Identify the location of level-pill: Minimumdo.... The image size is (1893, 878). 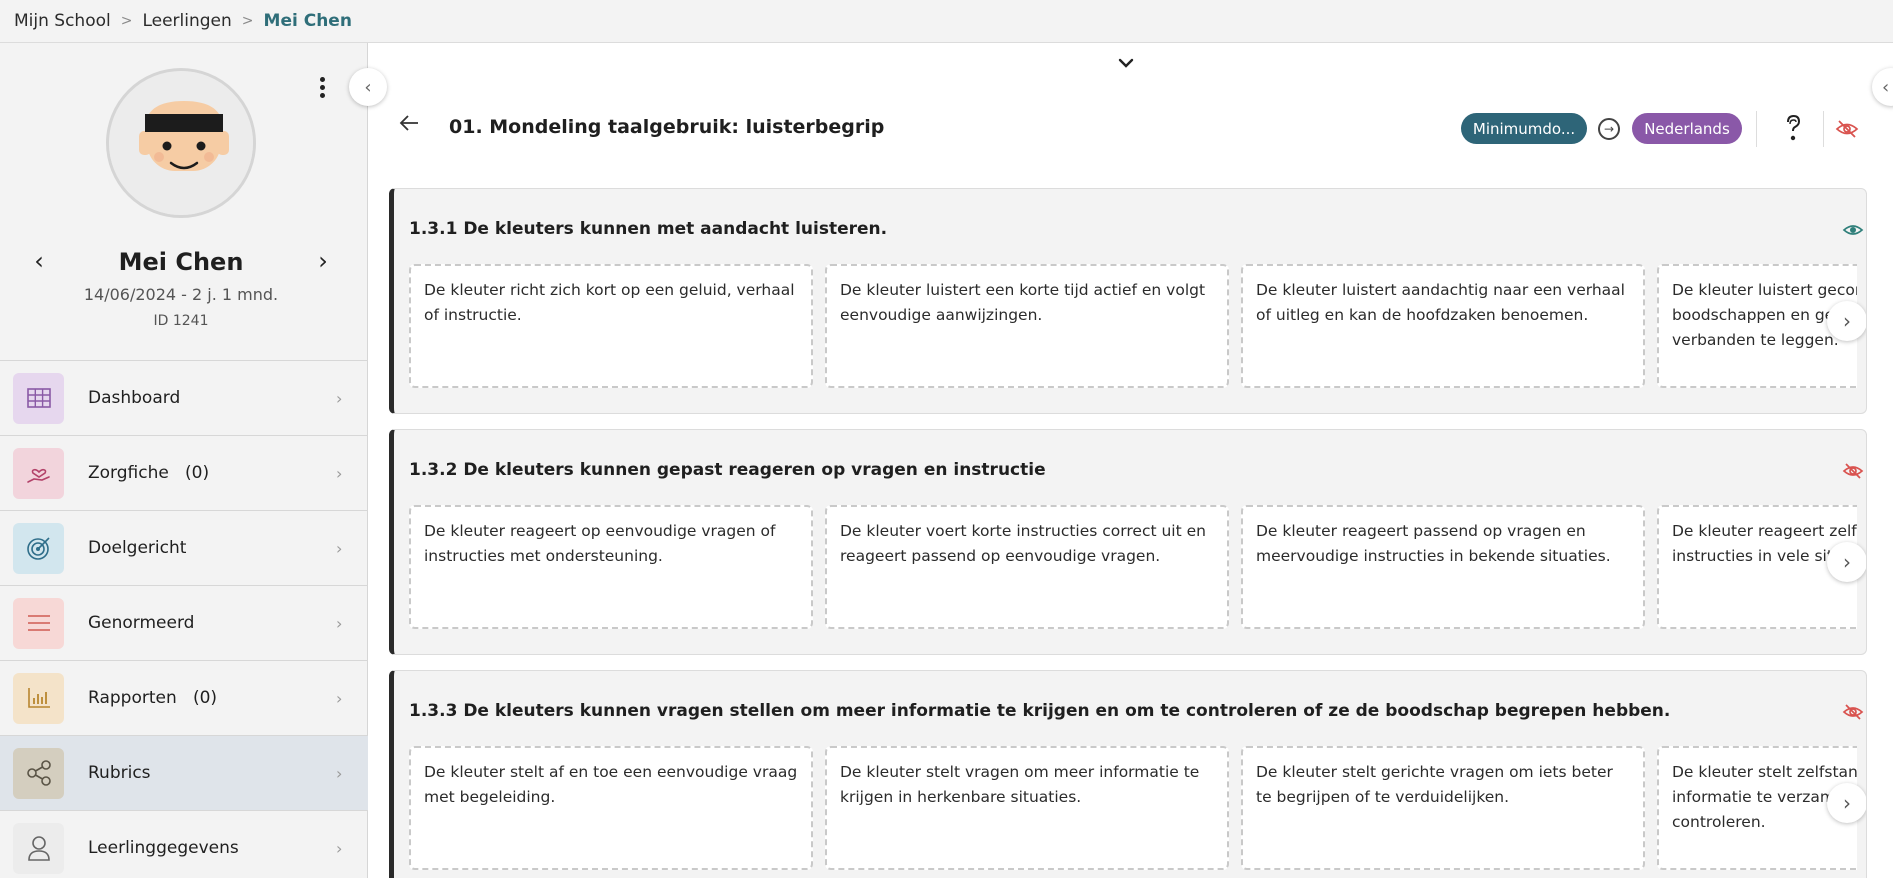
(1524, 128).